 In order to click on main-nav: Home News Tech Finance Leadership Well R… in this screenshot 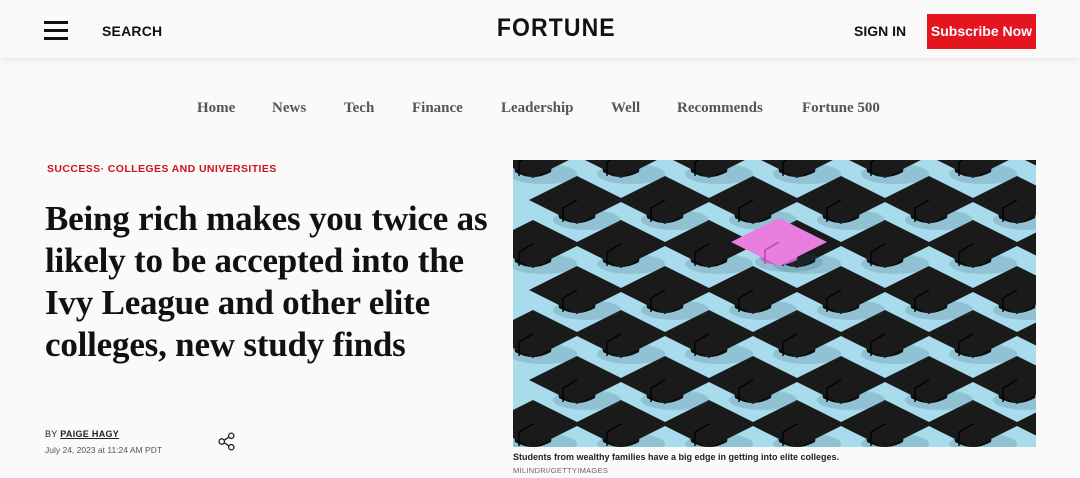, I will do `click(540, 111)`.